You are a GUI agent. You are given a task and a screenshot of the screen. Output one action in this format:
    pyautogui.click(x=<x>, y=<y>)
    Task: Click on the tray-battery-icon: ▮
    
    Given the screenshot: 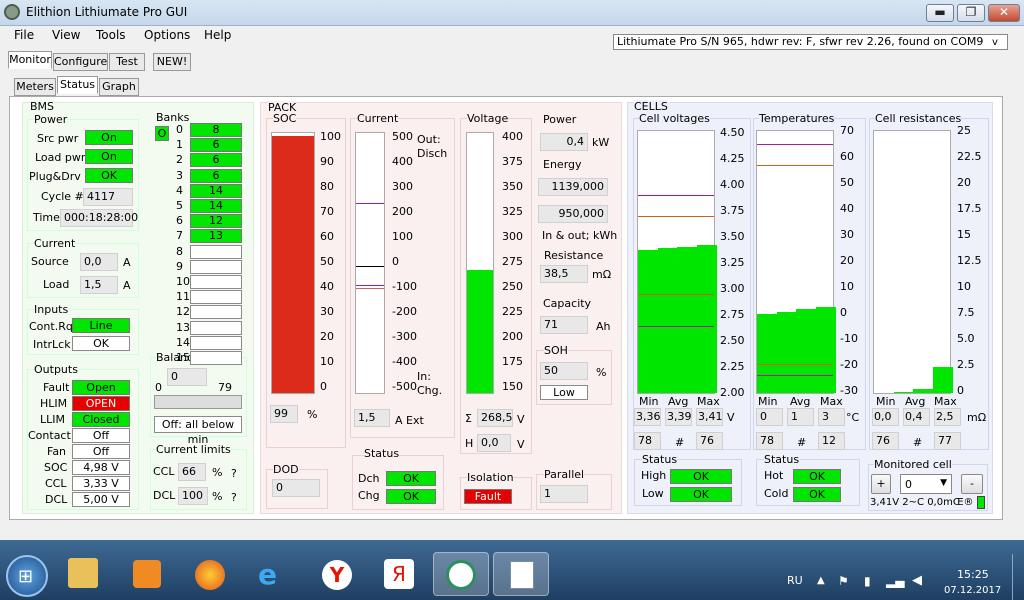 What is the action you would take?
    pyautogui.click(x=867, y=581)
    